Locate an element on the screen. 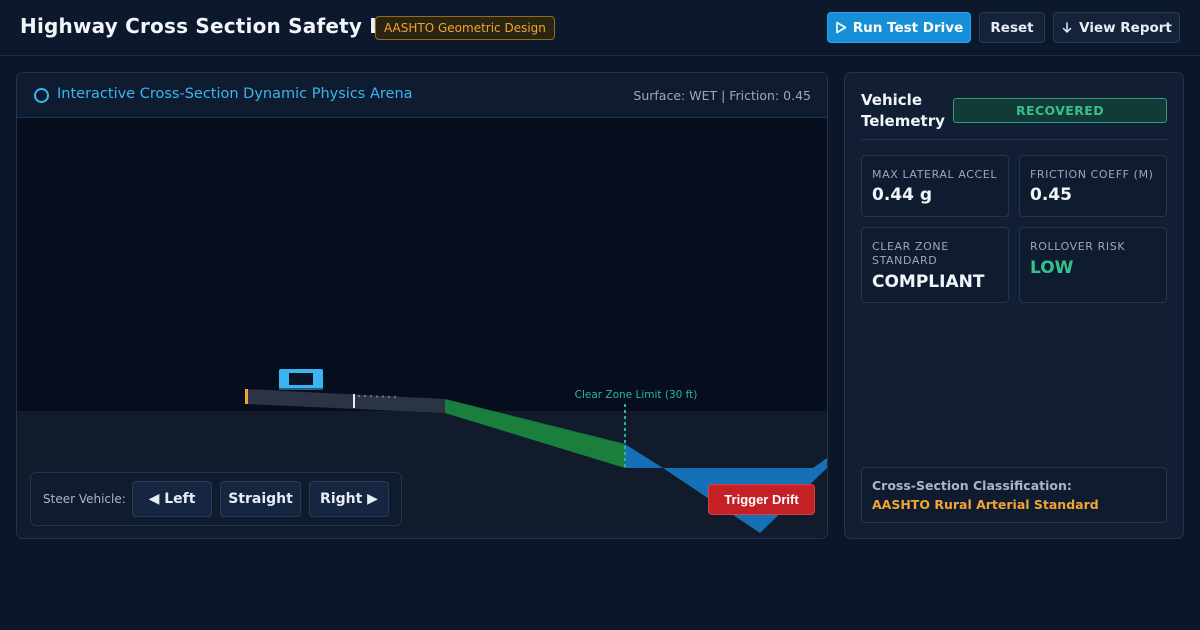 The image size is (1200, 630). lane-line is located at coordinates (354, 401).